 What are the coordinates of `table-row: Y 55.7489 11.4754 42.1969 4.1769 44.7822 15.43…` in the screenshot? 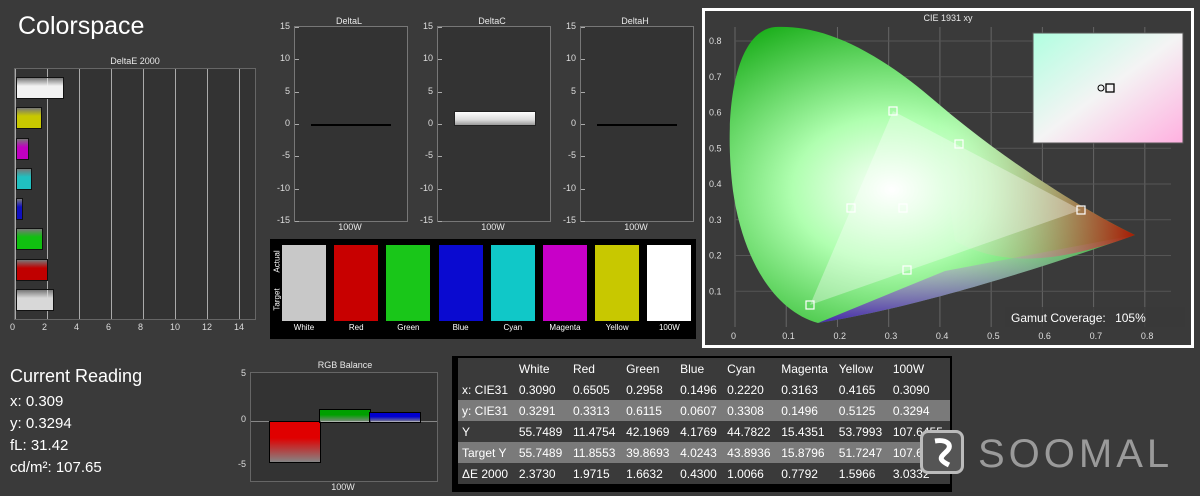 It's located at (704, 431).